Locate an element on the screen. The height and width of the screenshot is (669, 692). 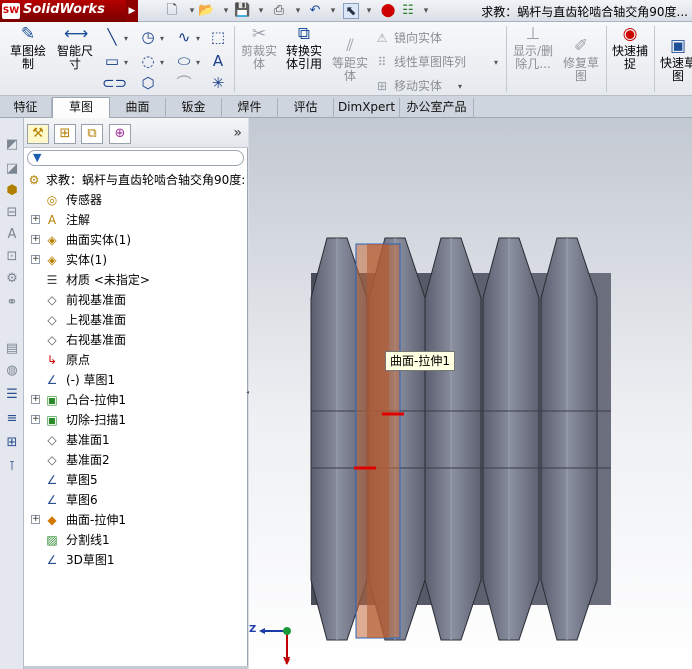
solidworks-logo: SW SolidWorks is located at coordinates (63, 11).